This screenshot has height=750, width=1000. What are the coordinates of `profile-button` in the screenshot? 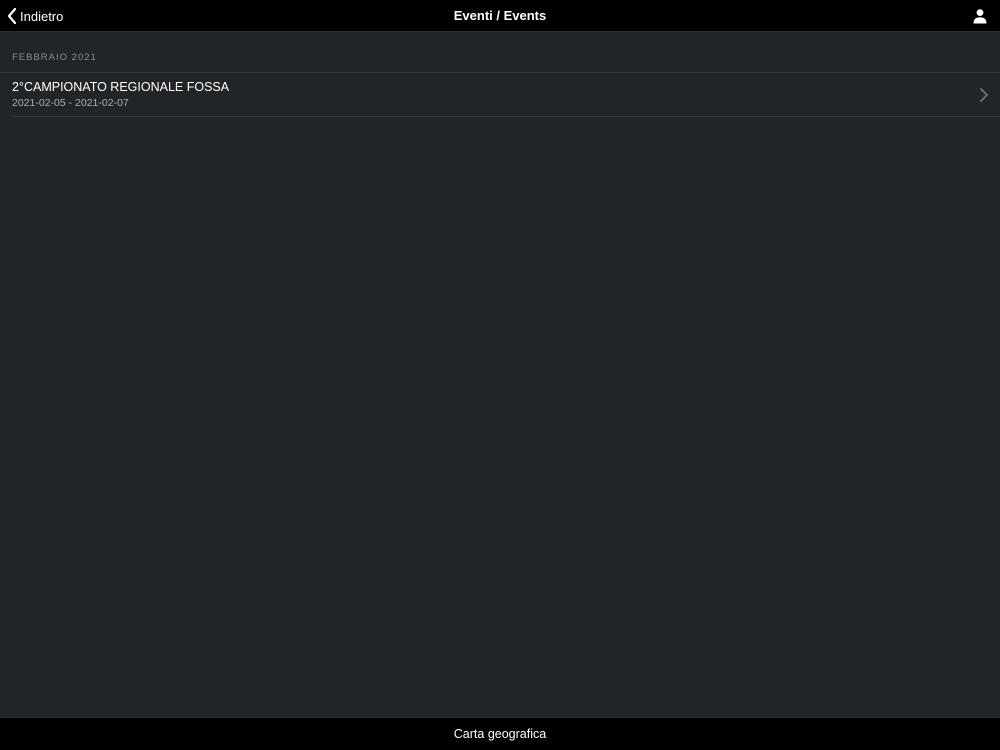 It's located at (980, 16).